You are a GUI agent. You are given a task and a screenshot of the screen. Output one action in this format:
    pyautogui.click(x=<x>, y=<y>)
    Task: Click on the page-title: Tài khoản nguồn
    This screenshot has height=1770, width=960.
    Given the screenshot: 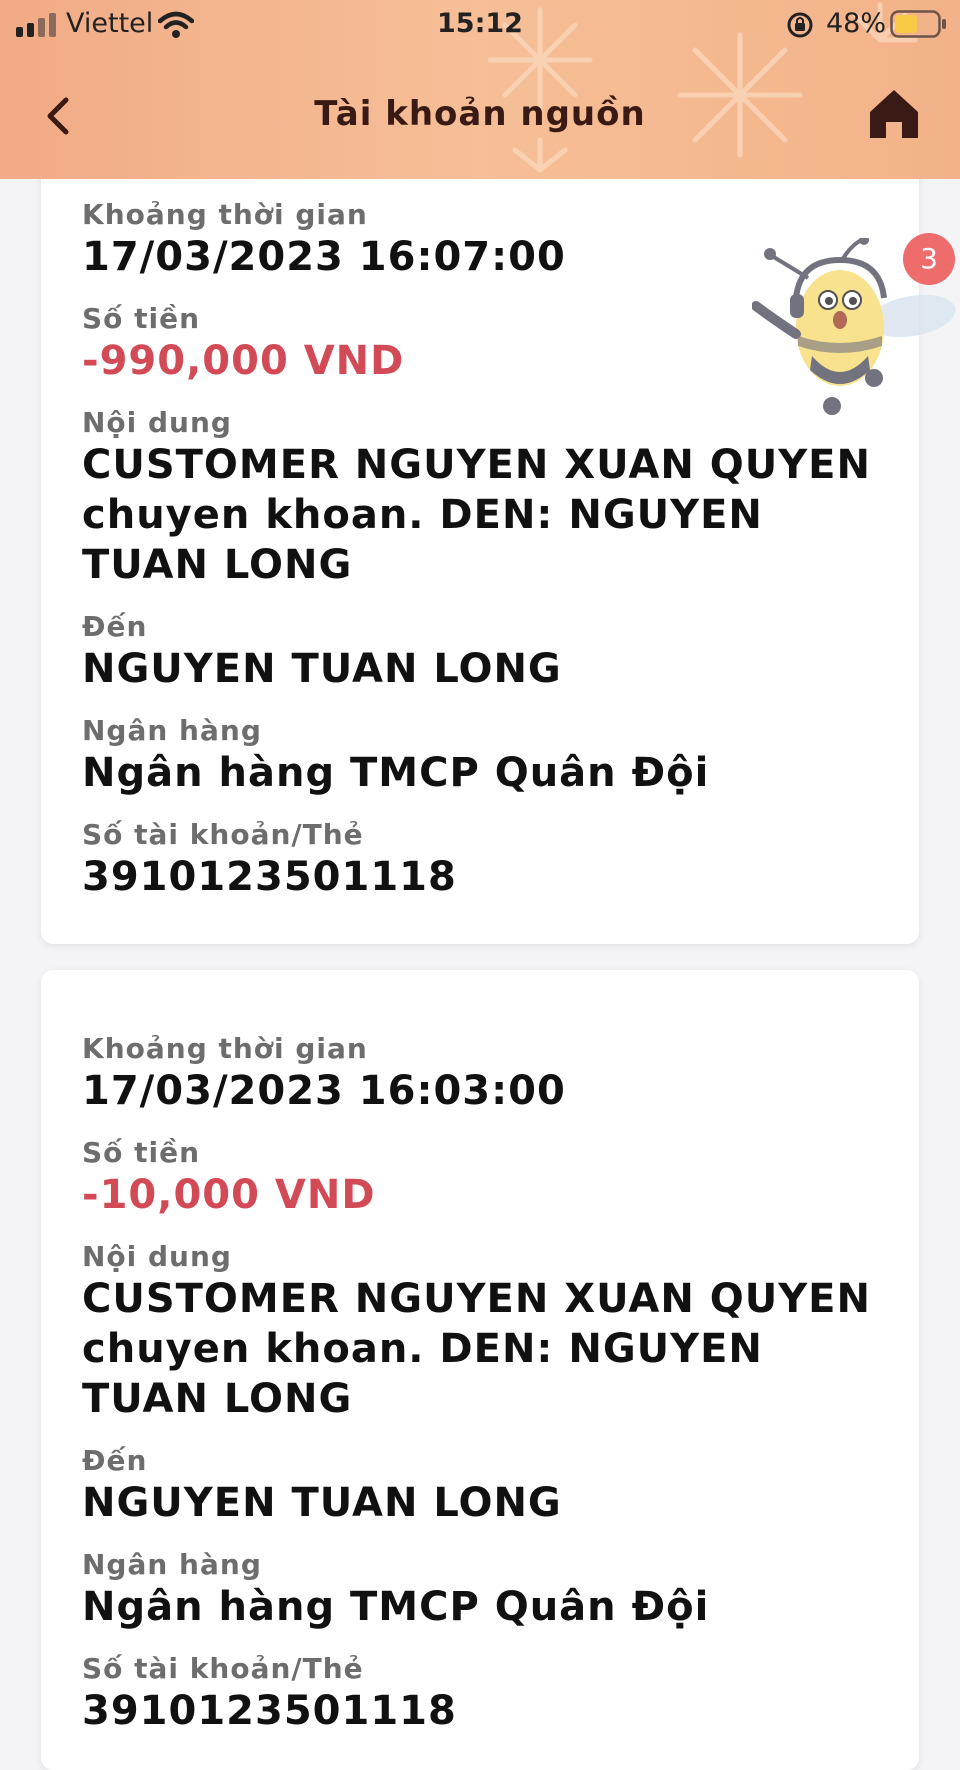 What is the action you would take?
    pyautogui.click(x=480, y=114)
    